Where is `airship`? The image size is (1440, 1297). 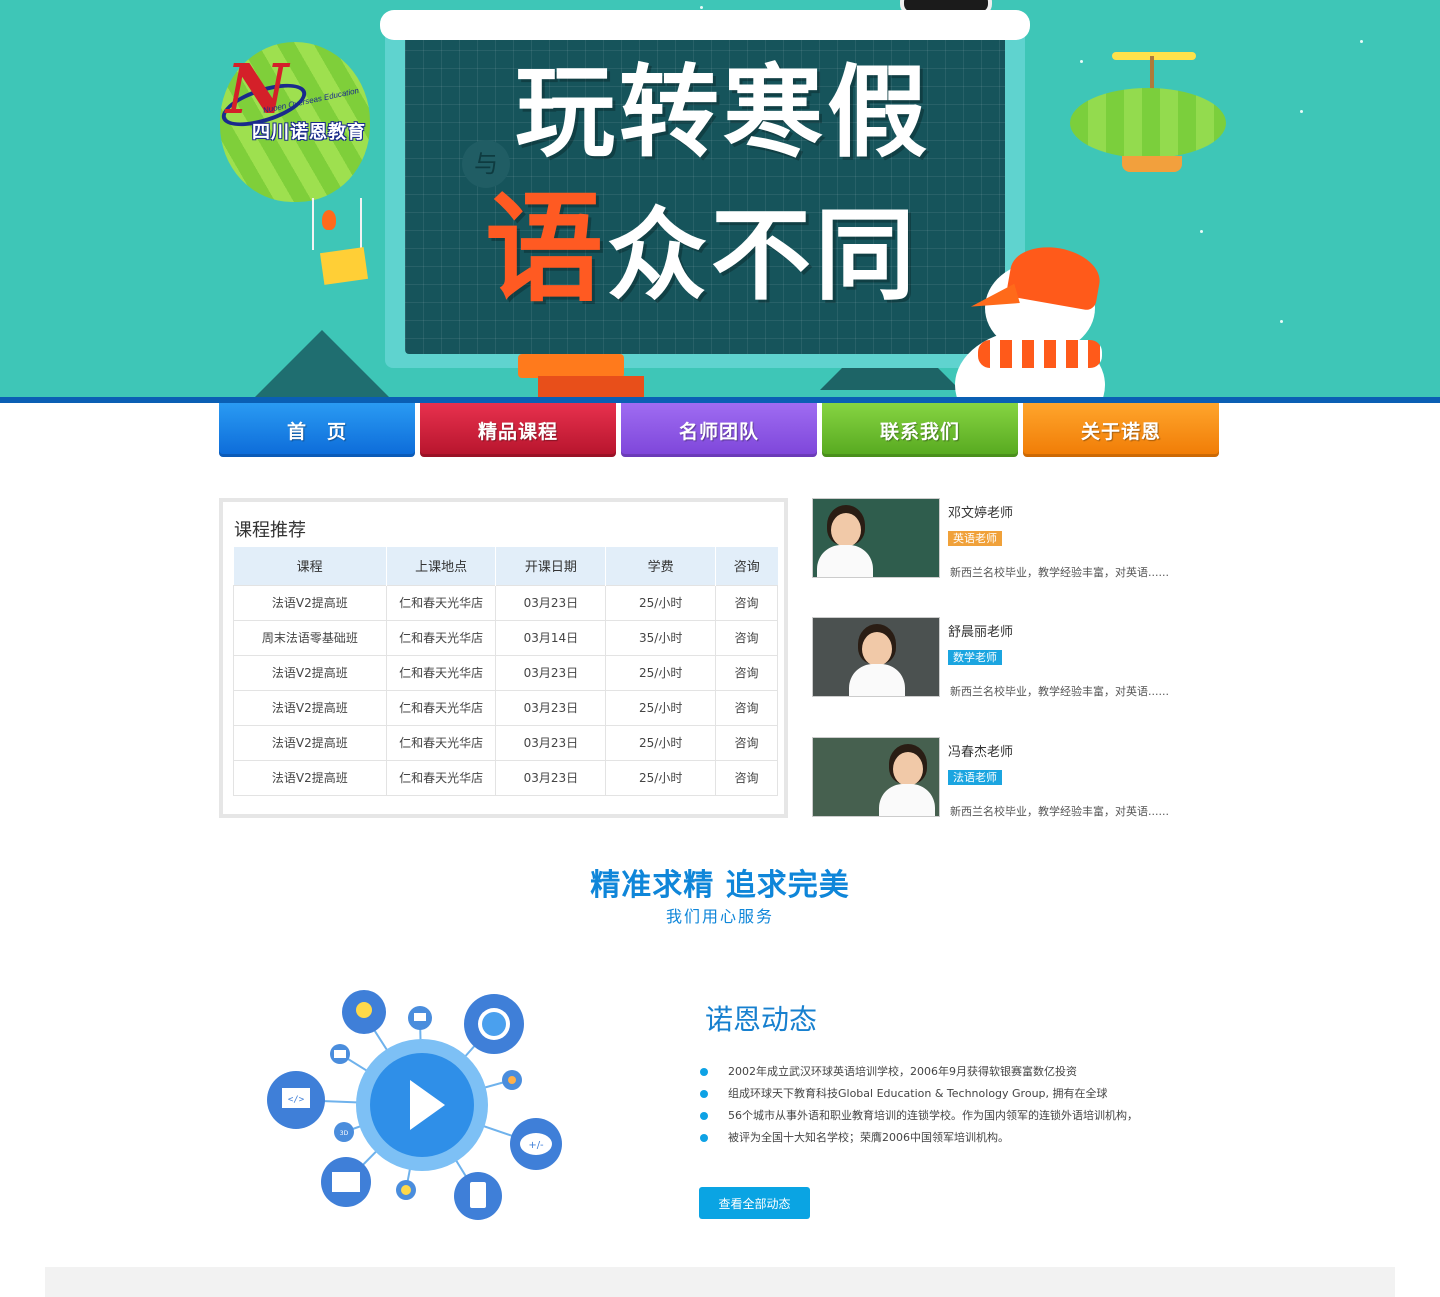
airship is located at coordinates (1148, 123).